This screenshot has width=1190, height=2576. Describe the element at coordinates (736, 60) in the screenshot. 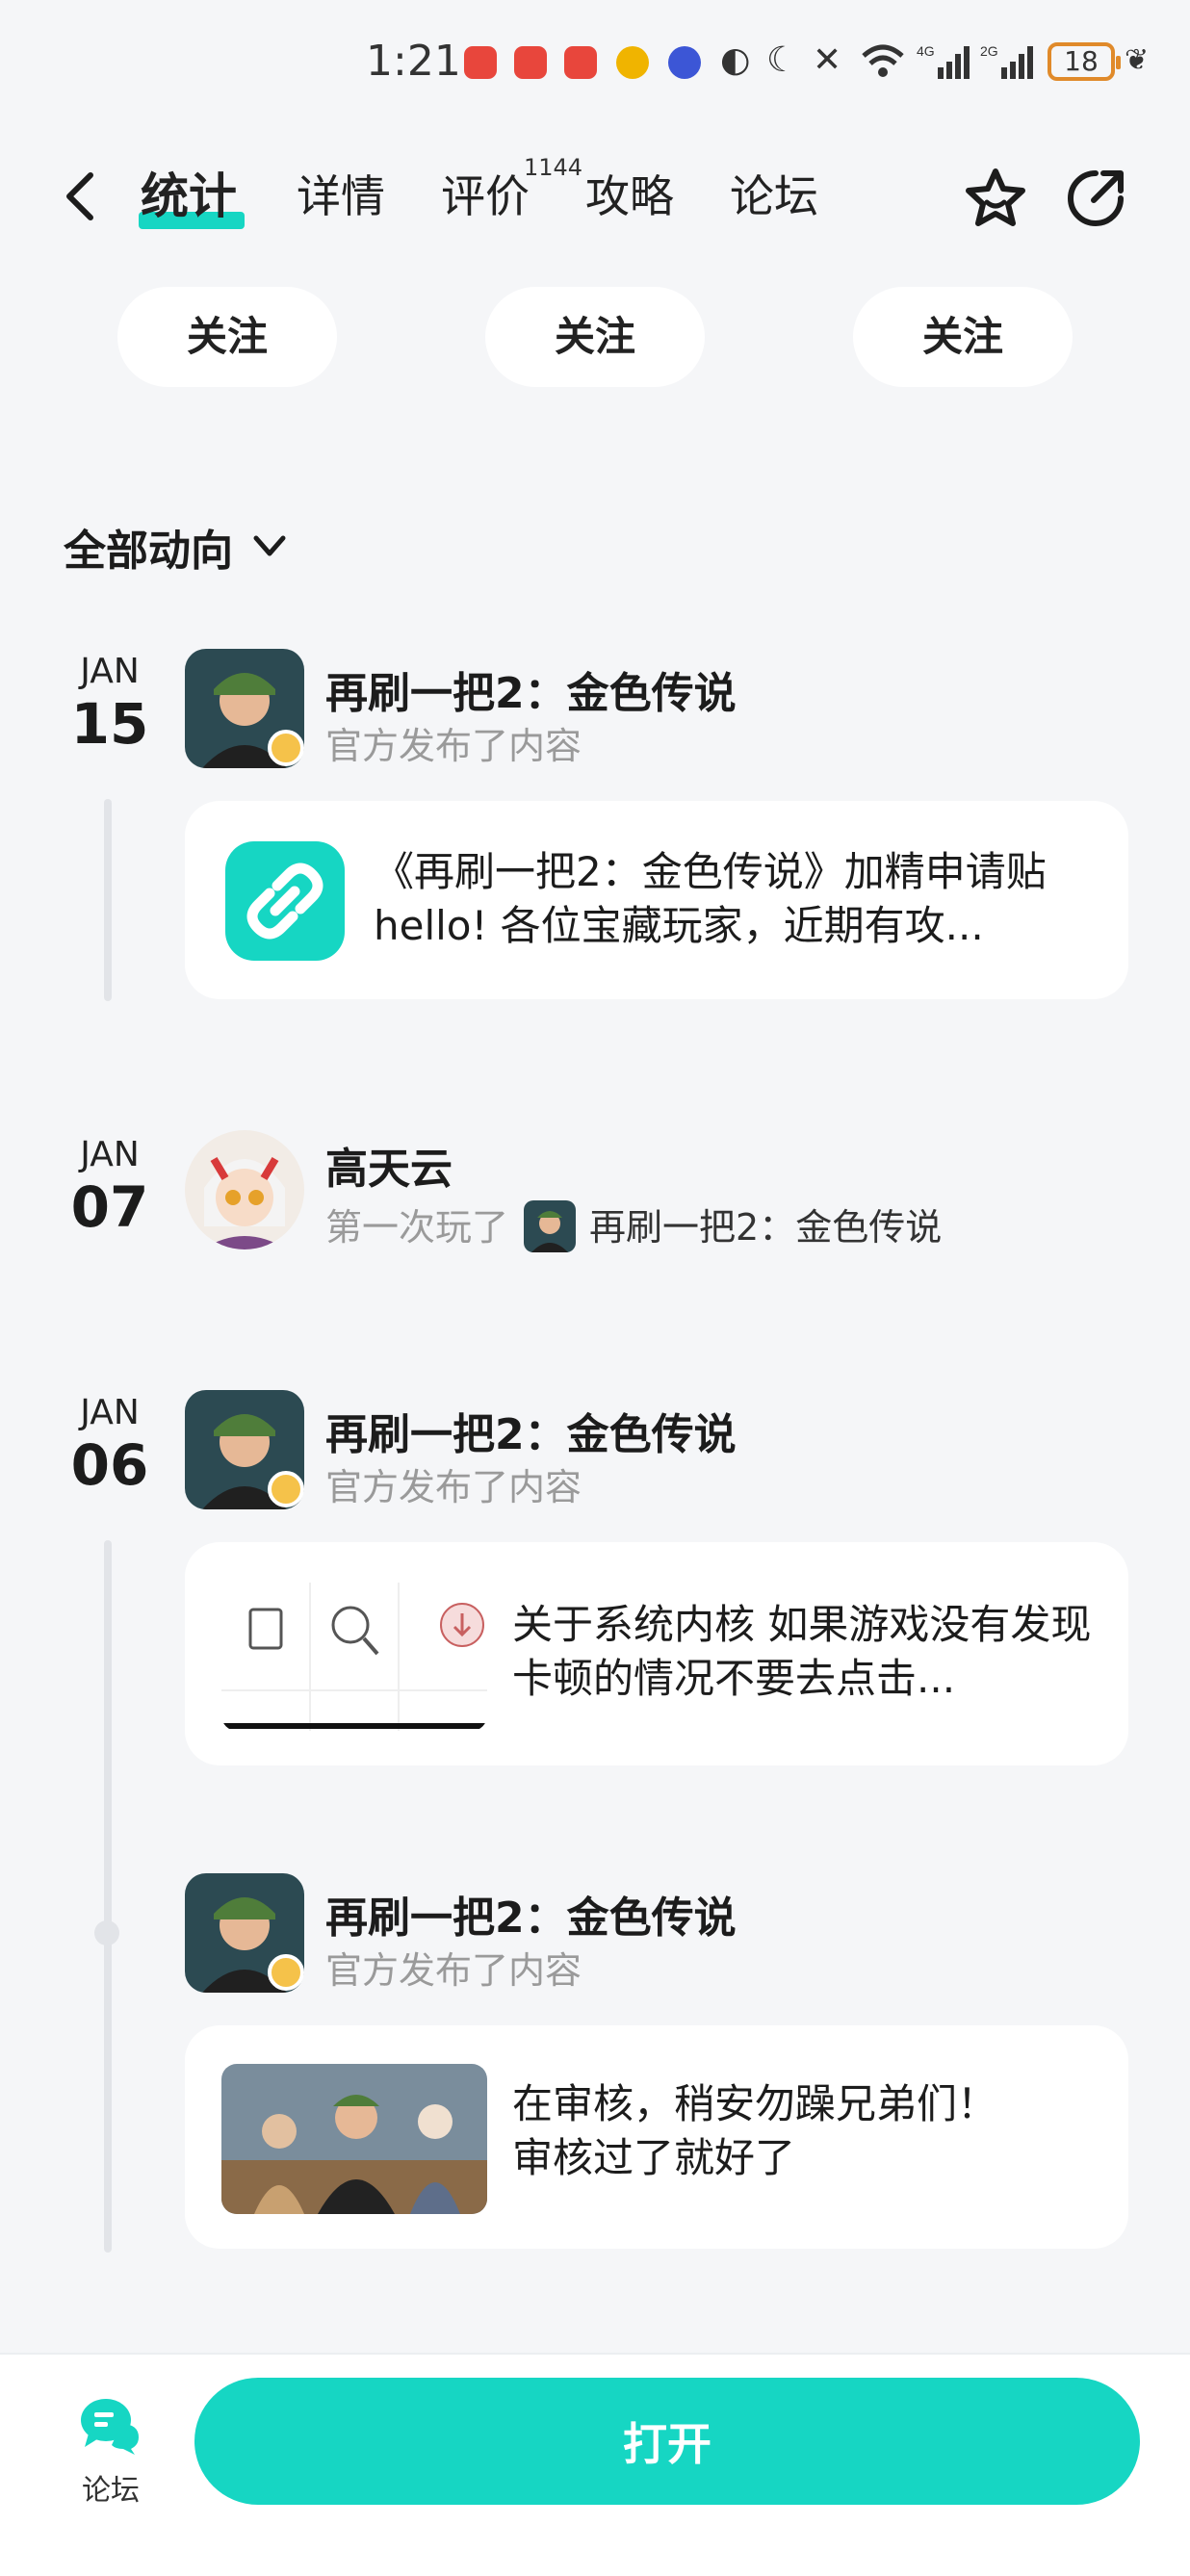

I see `data-saver-icon: ◐` at that location.